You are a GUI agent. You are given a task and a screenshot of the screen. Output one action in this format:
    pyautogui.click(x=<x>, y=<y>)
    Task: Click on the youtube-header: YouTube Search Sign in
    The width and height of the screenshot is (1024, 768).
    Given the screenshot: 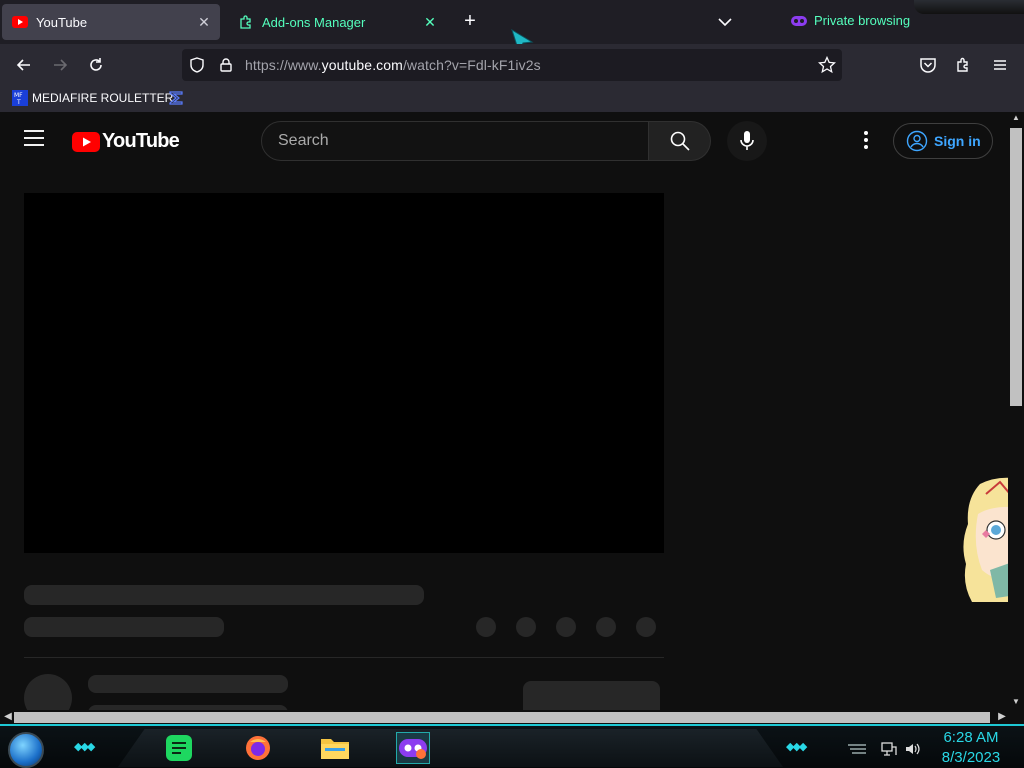 What is the action you would take?
    pyautogui.click(x=504, y=140)
    